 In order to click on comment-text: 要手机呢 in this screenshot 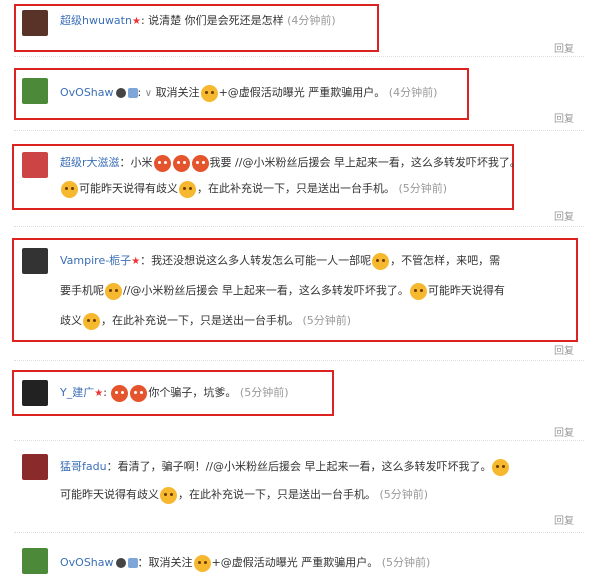, I will do `click(82, 290)`.